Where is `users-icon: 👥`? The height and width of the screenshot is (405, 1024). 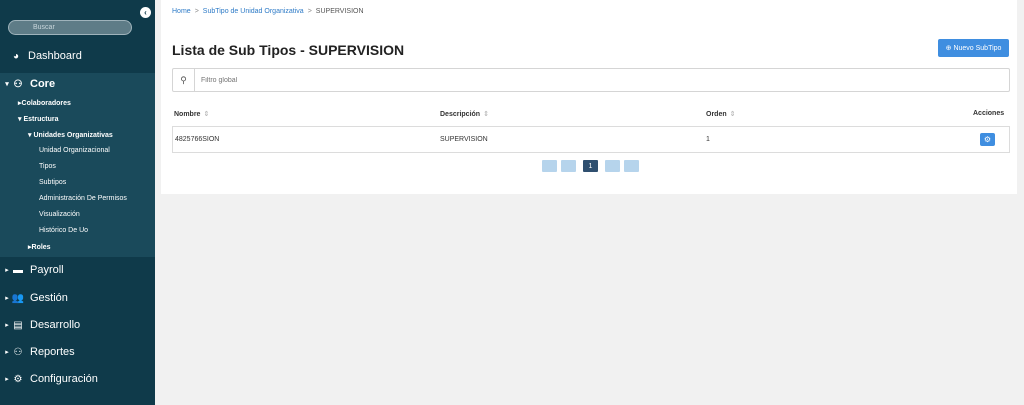
users-icon: 👥 is located at coordinates (18, 298).